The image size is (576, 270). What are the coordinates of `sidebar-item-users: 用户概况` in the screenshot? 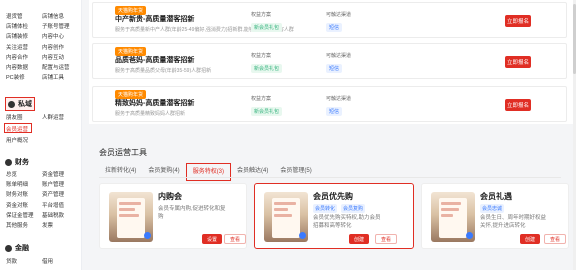 It's located at (17, 140).